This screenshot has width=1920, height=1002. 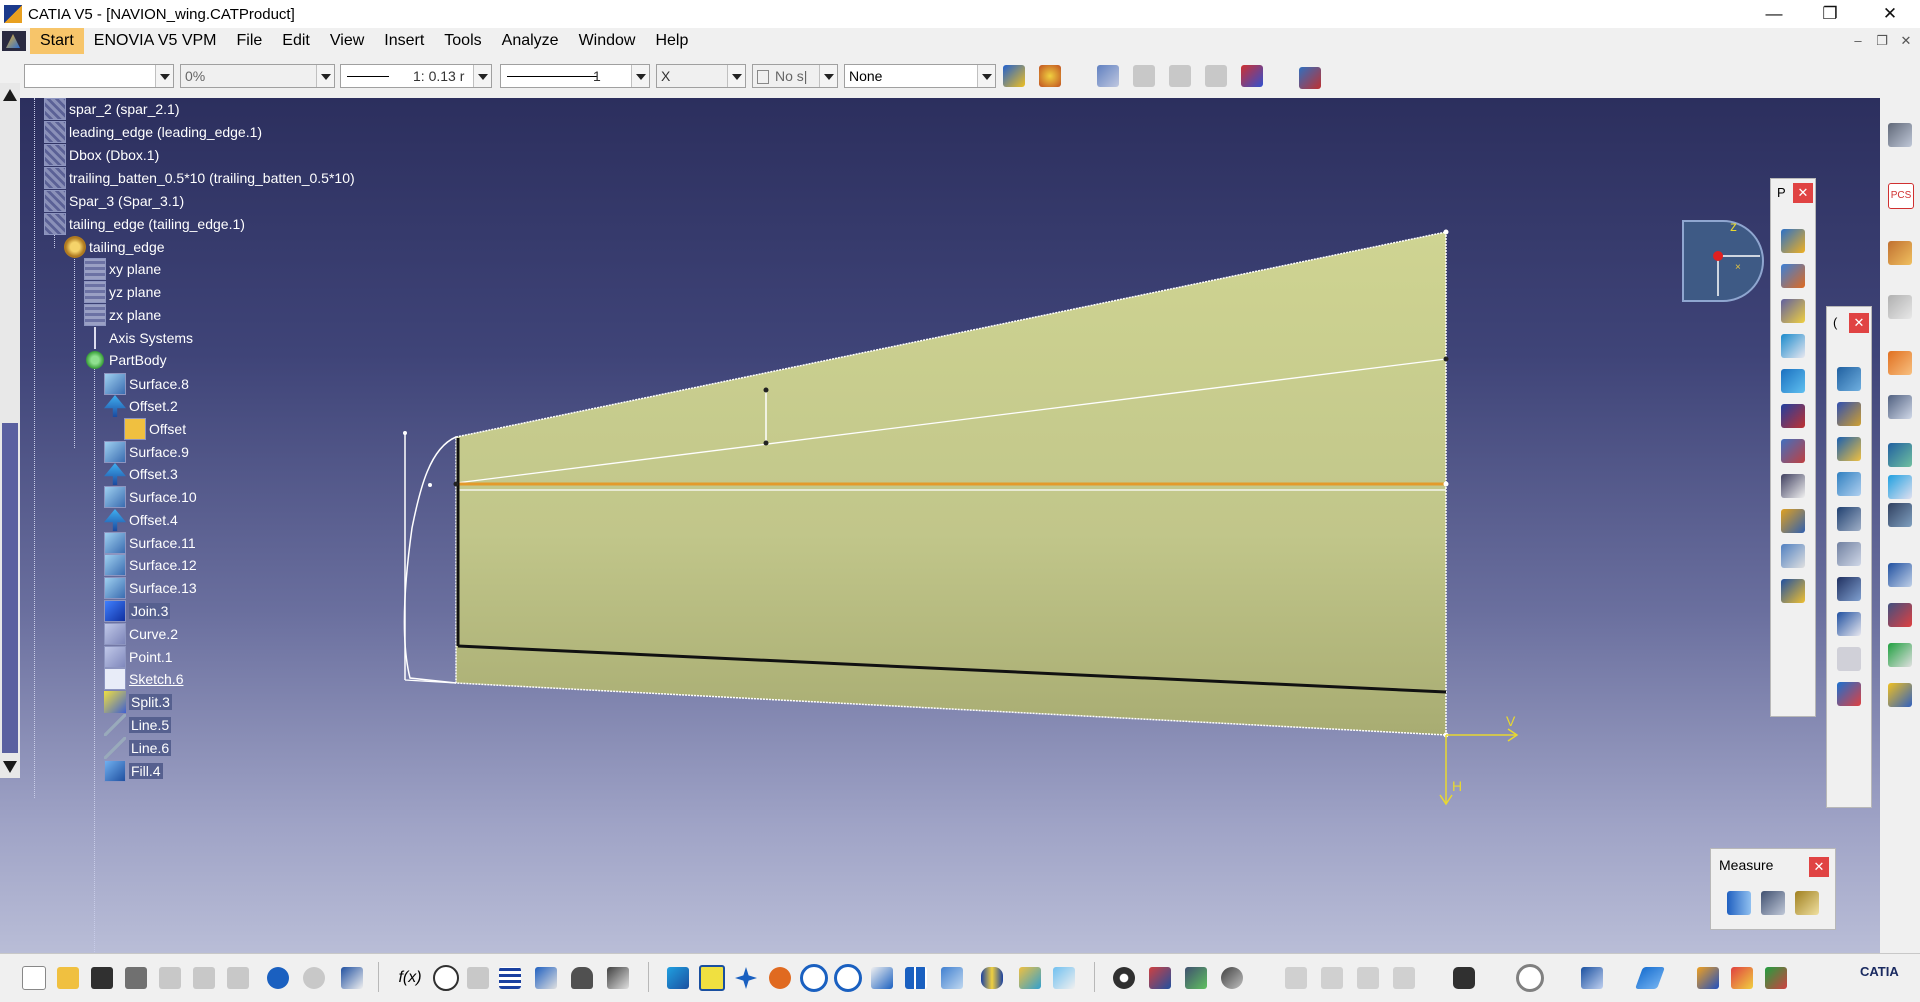 What do you see at coordinates (671, 41) in the screenshot?
I see `menu-help: Help` at bounding box center [671, 41].